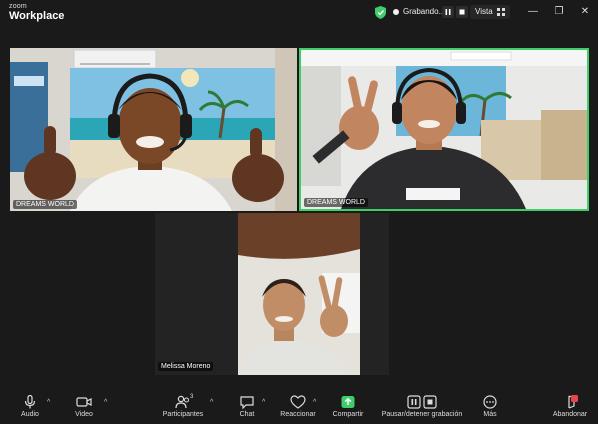 This screenshot has width=598, height=424. Describe the element at coordinates (84, 402) in the screenshot. I see `camera-icon` at that location.